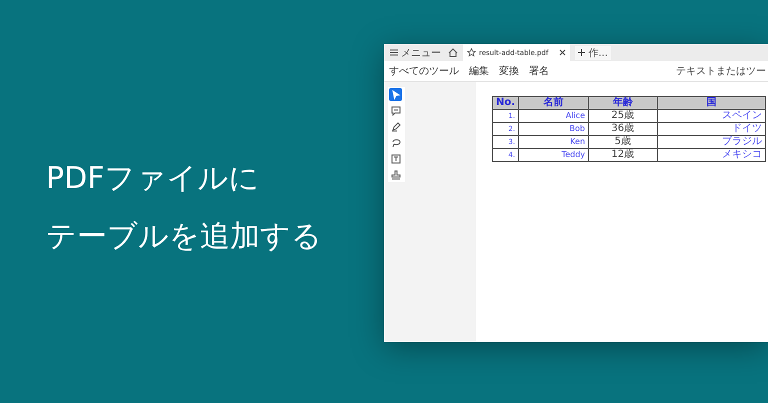 Image resolution: width=768 pixels, height=403 pixels. Describe the element at coordinates (553, 155) in the screenshot. I see `table-cell: Teddy` at that location.